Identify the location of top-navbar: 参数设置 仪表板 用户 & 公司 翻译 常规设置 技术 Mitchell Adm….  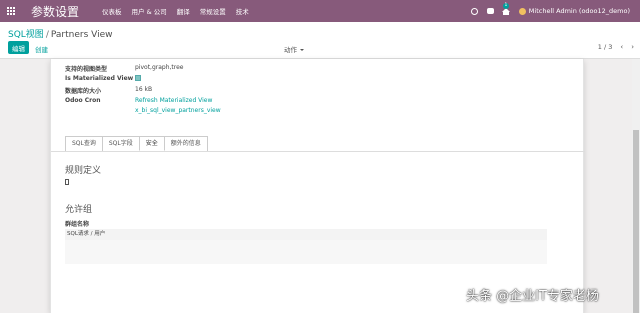
(320, 11).